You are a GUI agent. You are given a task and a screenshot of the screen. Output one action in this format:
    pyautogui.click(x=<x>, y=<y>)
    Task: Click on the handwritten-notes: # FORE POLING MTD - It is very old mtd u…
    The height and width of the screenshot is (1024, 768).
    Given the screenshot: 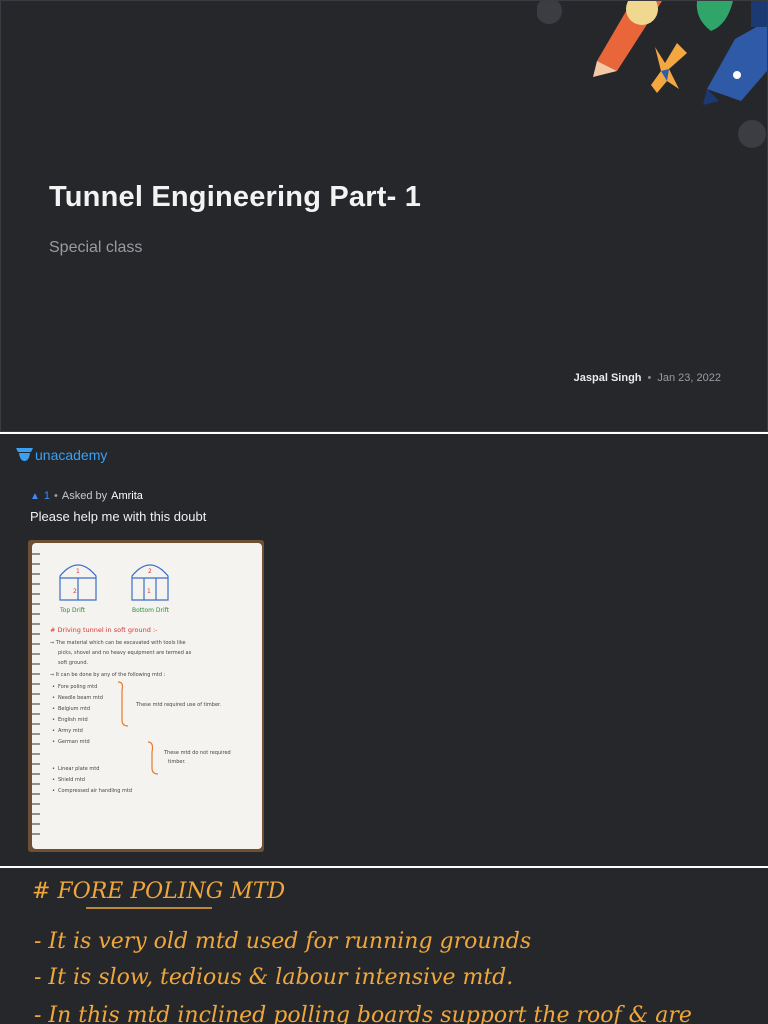 What is the action you would take?
    pyautogui.click(x=362, y=951)
    